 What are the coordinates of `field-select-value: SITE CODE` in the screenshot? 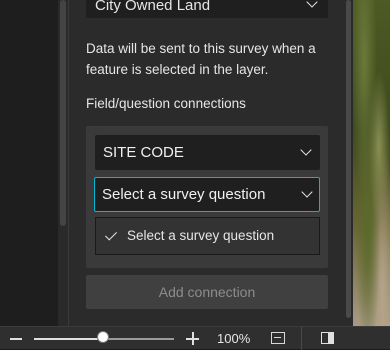 It's located at (143, 152).